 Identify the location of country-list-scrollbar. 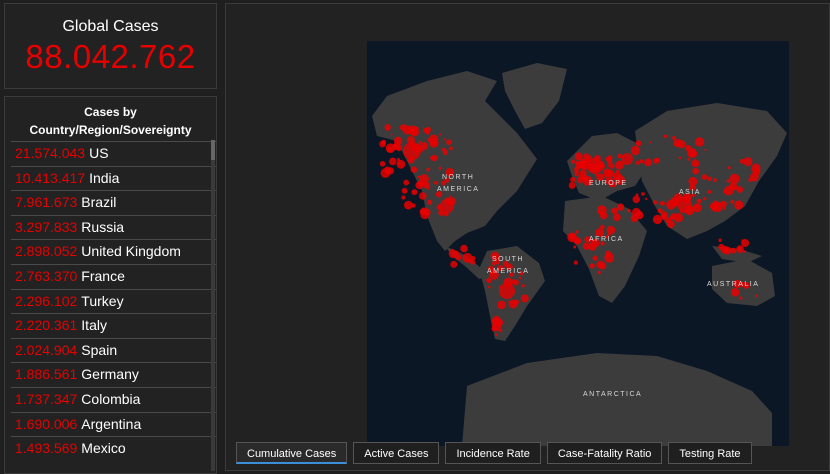
(213, 305).